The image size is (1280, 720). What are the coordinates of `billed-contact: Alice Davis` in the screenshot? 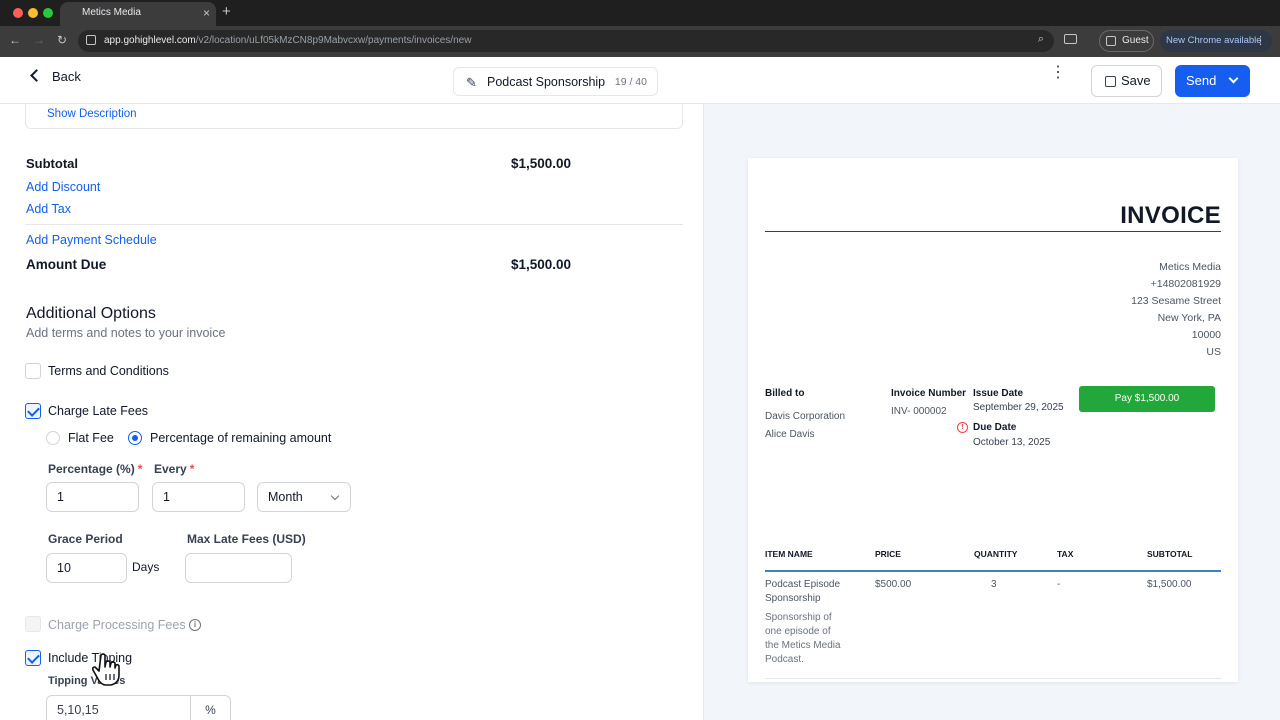 It's located at (790, 434).